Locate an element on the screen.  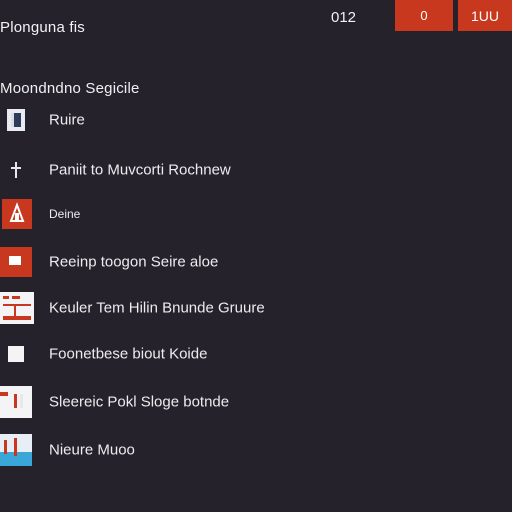
list-item-label: Ruire is located at coordinates (67, 120).